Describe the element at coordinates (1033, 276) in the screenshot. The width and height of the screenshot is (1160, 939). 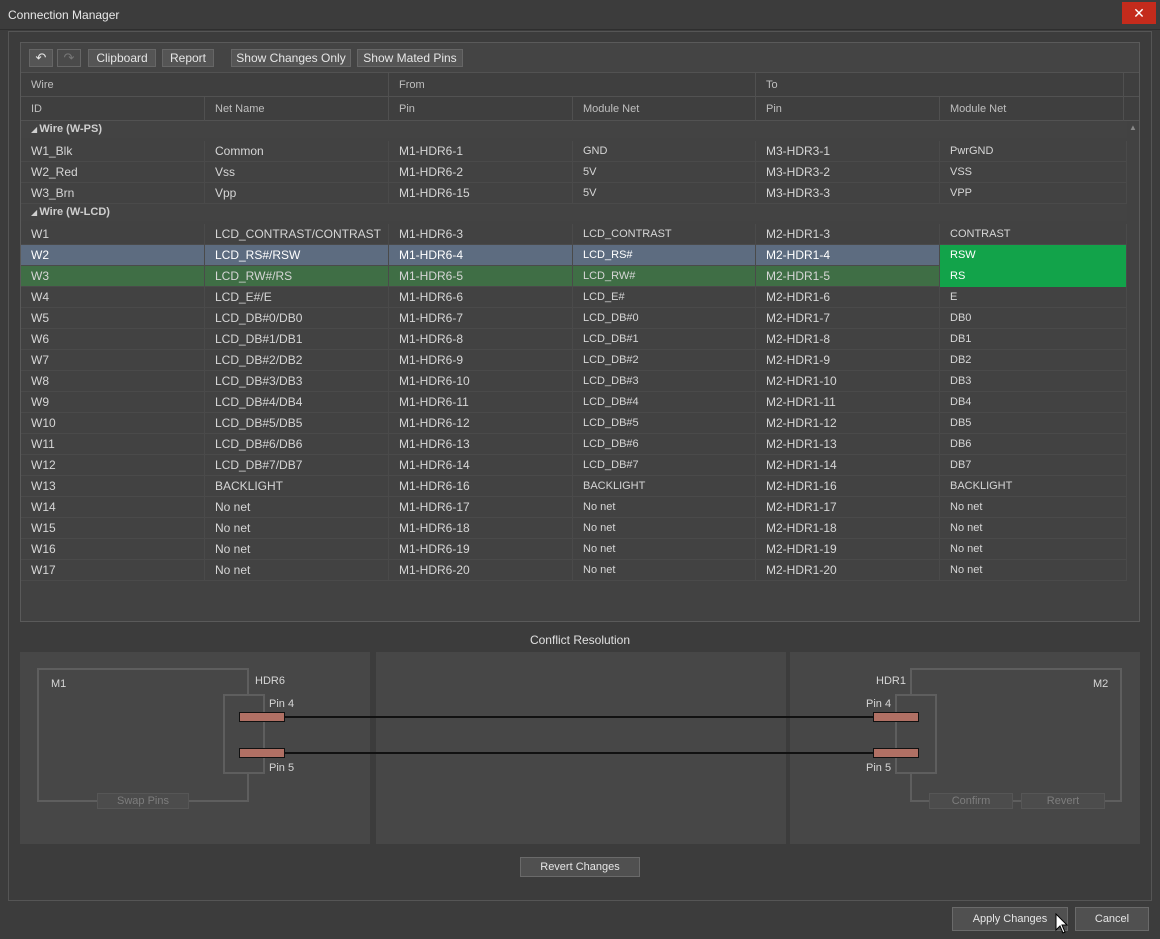
I see `cell-to-module-net: RS` at that location.